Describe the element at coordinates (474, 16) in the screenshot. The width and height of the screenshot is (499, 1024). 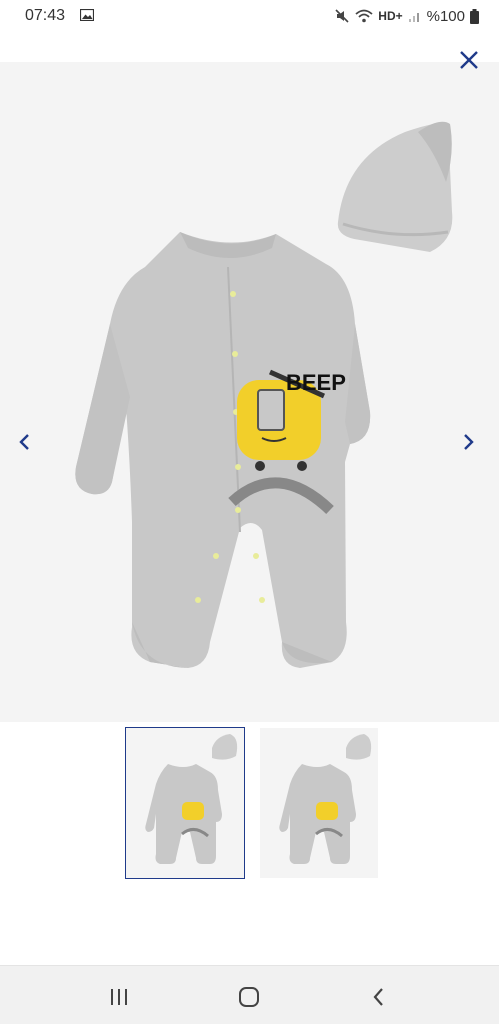
I see `battery-icon` at that location.